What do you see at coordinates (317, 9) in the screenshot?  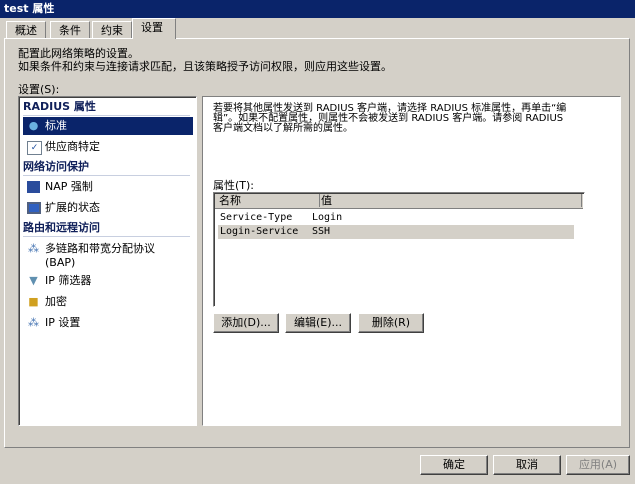 I see `title-bar: test 属性` at bounding box center [317, 9].